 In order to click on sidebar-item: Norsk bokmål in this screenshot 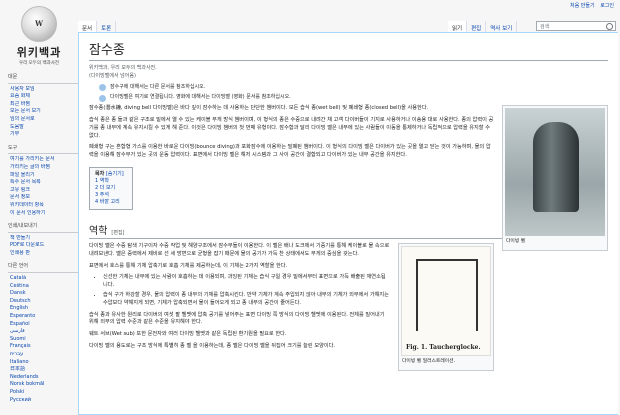, I will do `click(48, 385)`.